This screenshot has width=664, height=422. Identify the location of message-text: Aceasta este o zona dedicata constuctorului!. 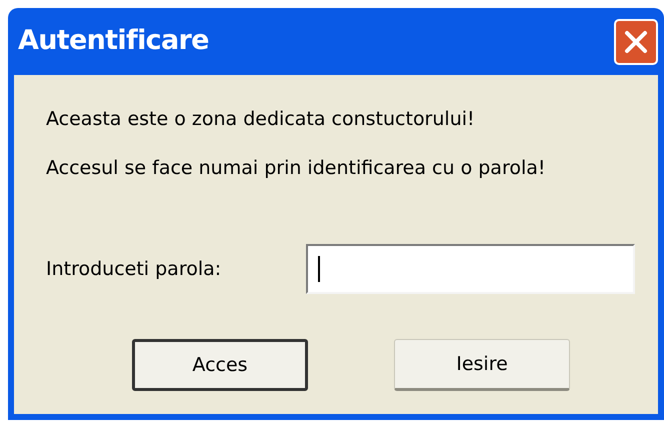
(261, 119).